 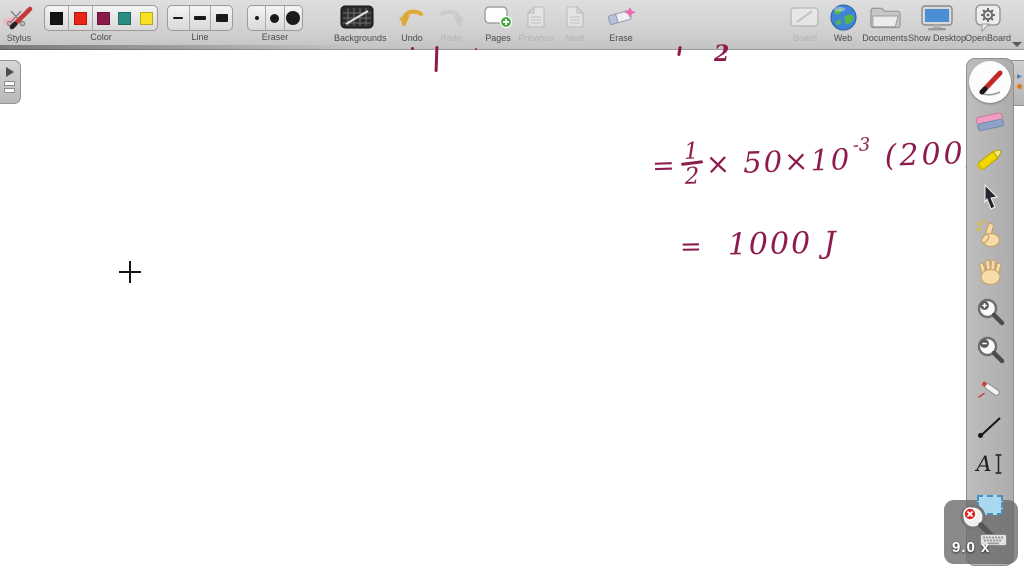 I want to click on interact-tool-button, so click(x=990, y=234).